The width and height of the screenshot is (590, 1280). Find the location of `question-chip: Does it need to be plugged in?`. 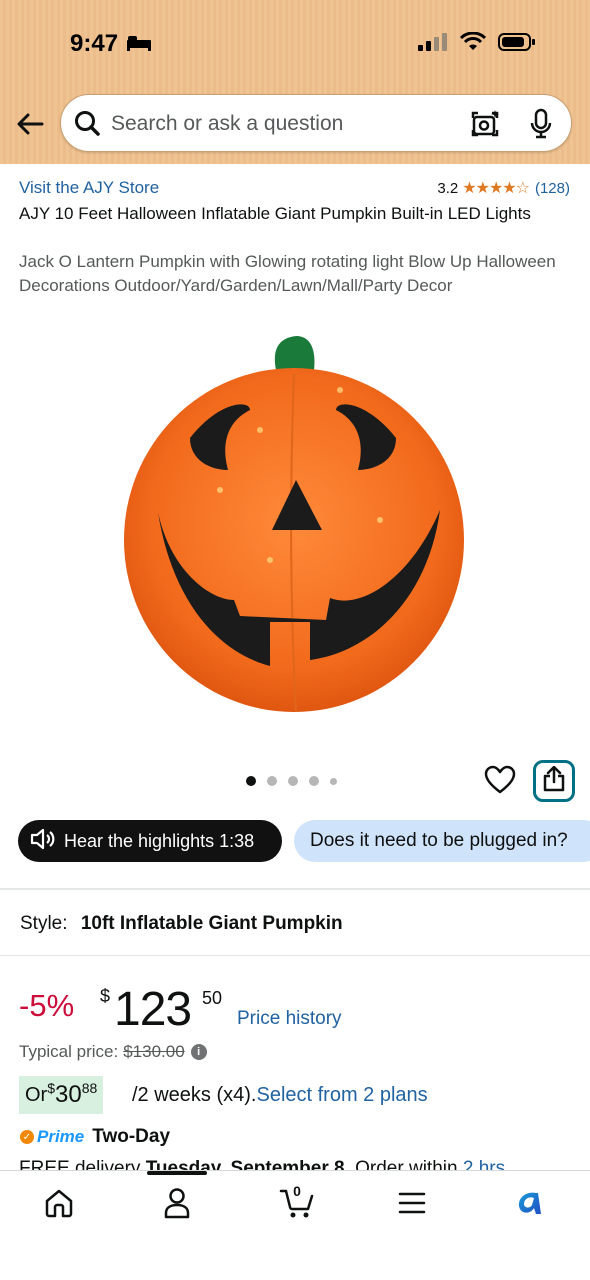

question-chip: Does it need to be plugged in? is located at coordinates (442, 841).